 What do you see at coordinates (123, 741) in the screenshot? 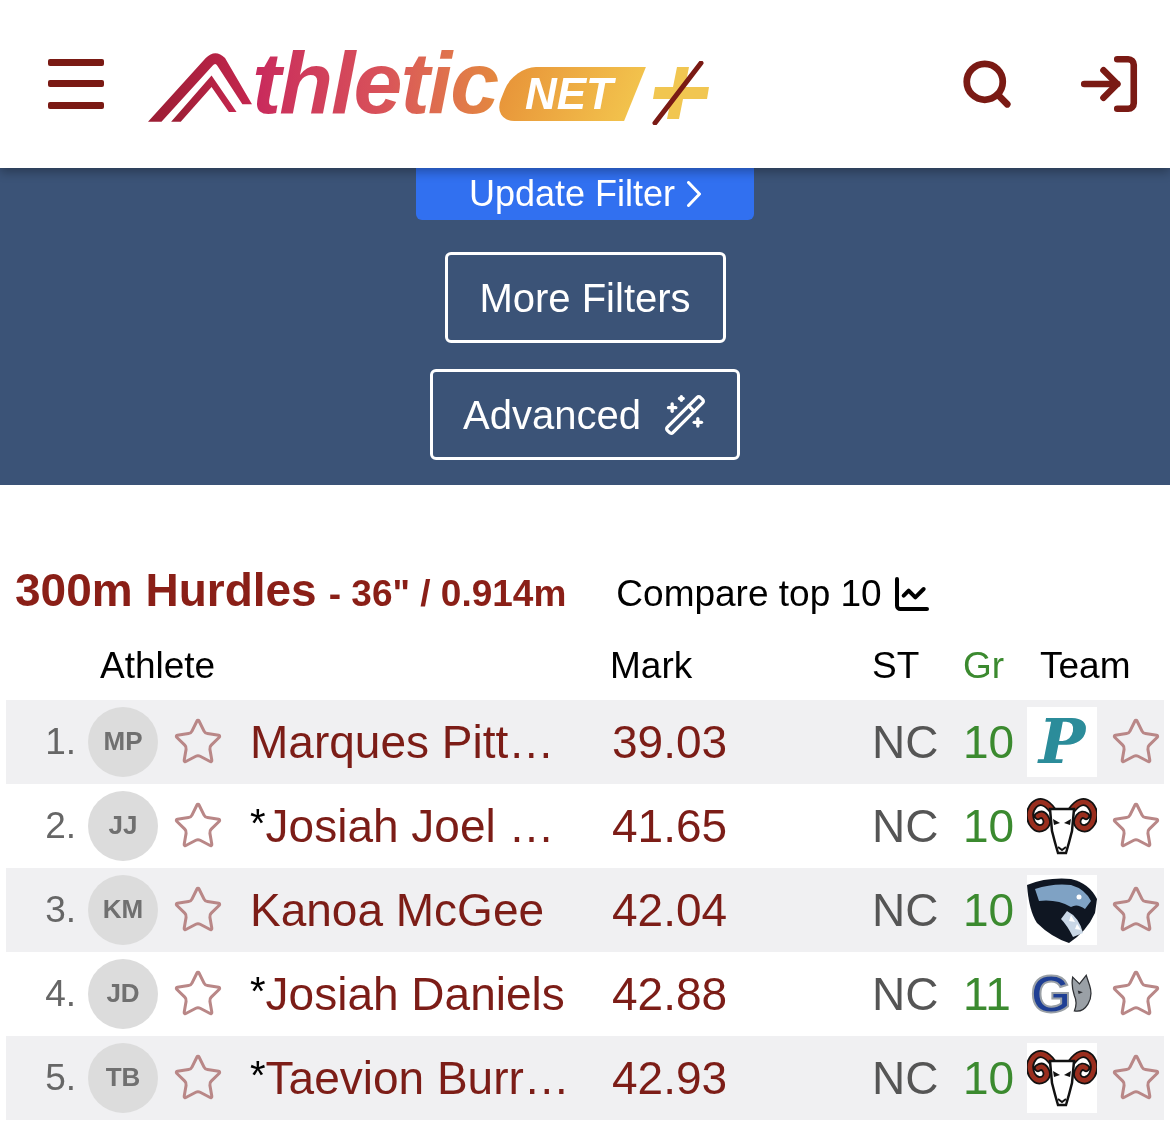
I see `avatar: MP` at bounding box center [123, 741].